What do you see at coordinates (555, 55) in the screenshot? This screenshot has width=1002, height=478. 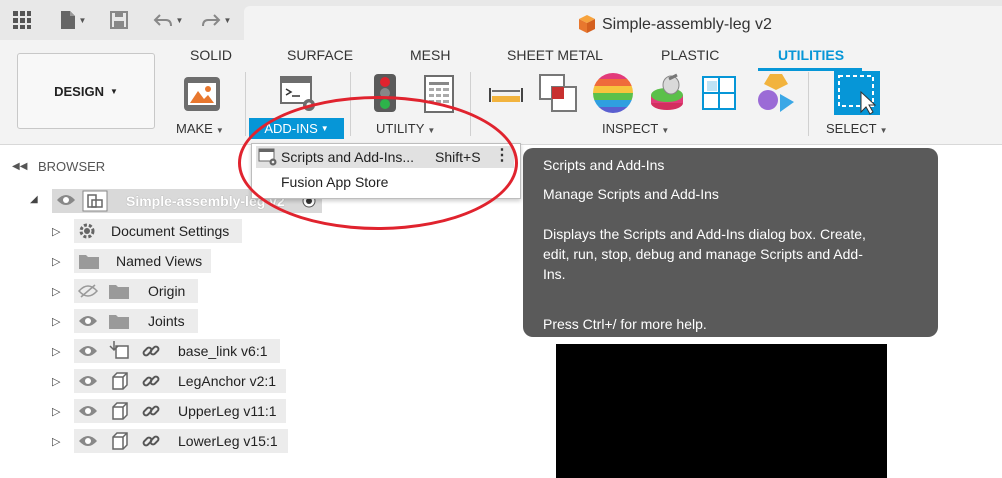 I see `tab-sheet-metal: SHEET METAL` at bounding box center [555, 55].